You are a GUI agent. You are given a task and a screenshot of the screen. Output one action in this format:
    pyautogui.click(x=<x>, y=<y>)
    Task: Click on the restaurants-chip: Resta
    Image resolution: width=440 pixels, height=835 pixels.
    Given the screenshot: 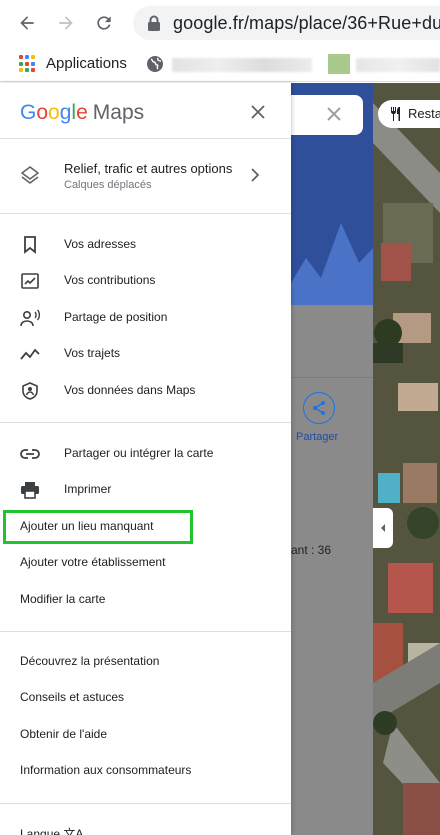 What is the action you would take?
    pyautogui.click(x=409, y=114)
    